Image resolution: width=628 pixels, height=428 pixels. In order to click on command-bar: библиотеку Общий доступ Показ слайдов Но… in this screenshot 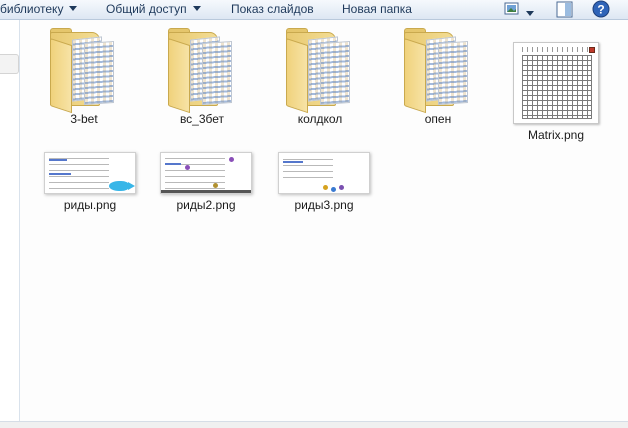, I will do `click(314, 10)`.